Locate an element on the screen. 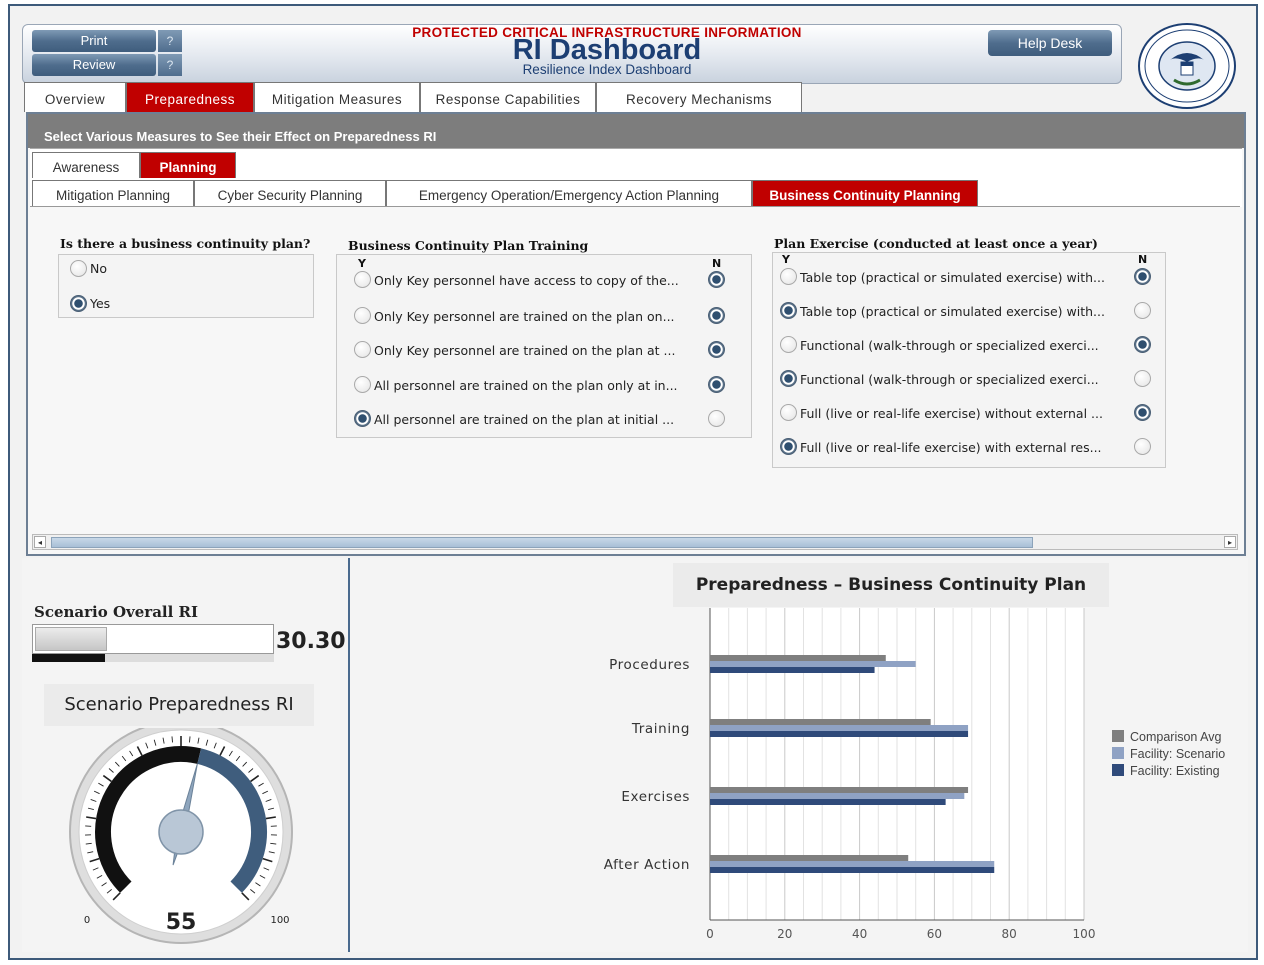 This screenshot has height=965, width=1264. bcp-no-radio is located at coordinates (78, 268).